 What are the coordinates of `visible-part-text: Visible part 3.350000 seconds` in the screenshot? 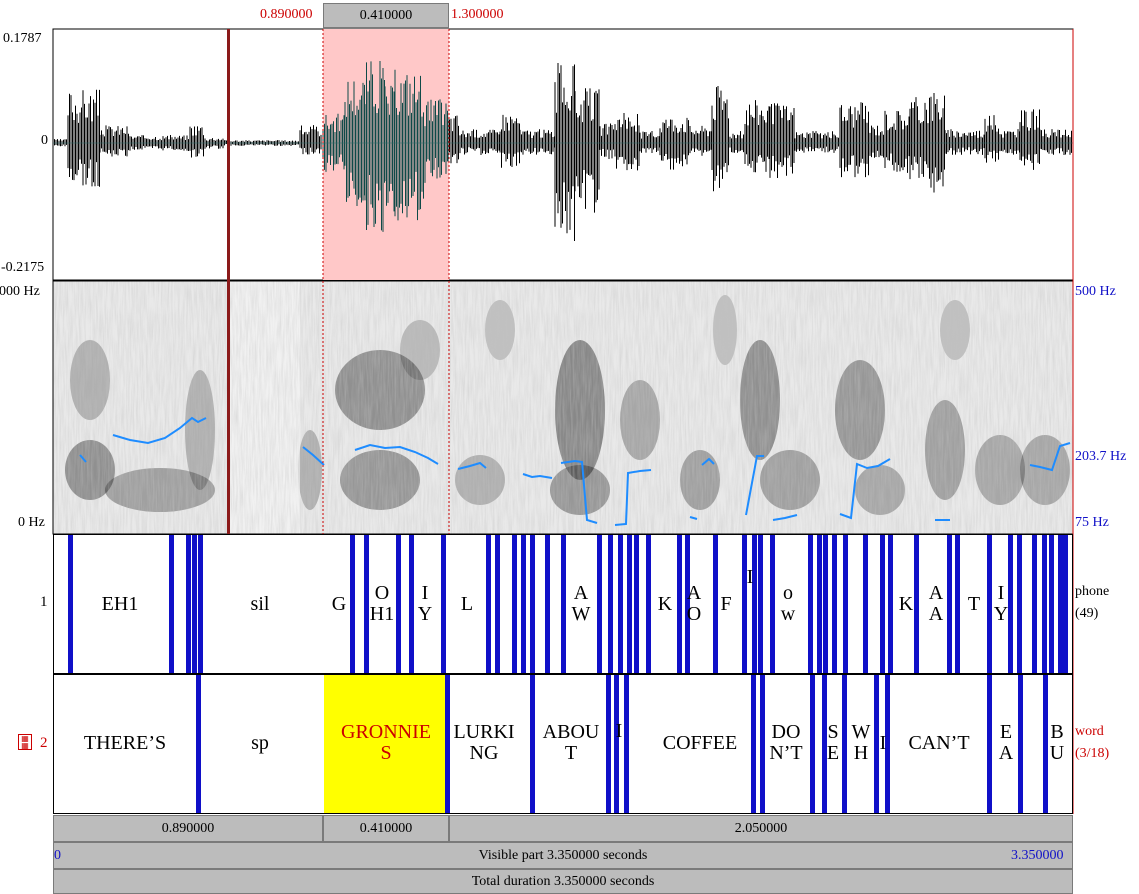 It's located at (563, 855).